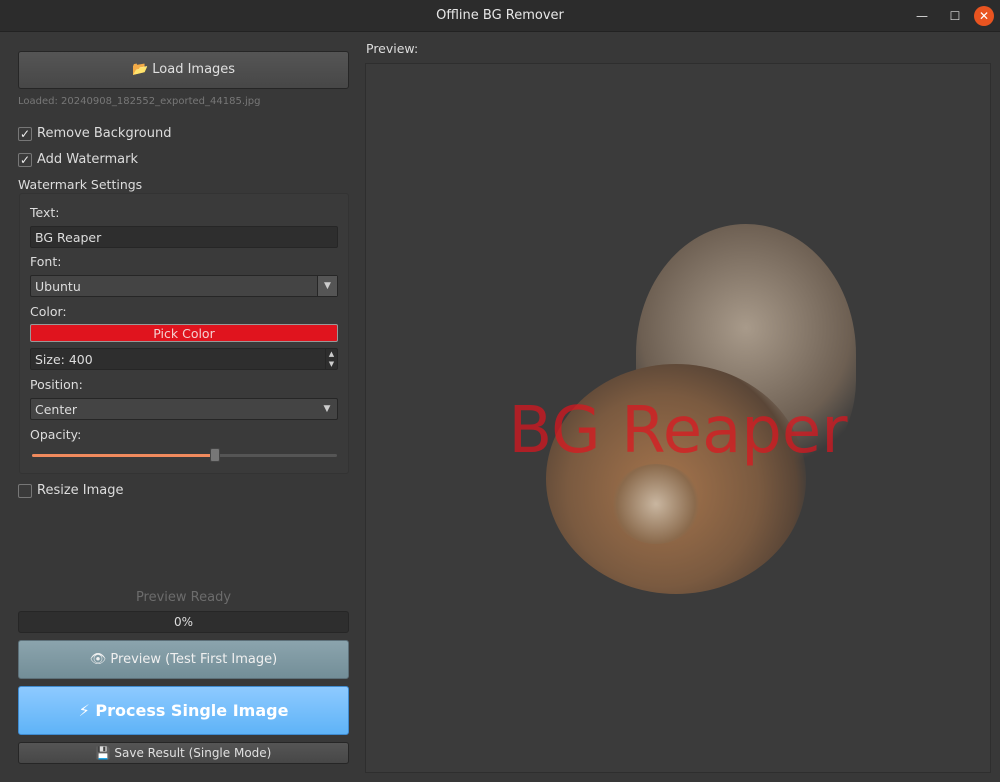 The image size is (1000, 782). Describe the element at coordinates (58, 286) in the screenshot. I see `font-select: Ubuntu` at that location.